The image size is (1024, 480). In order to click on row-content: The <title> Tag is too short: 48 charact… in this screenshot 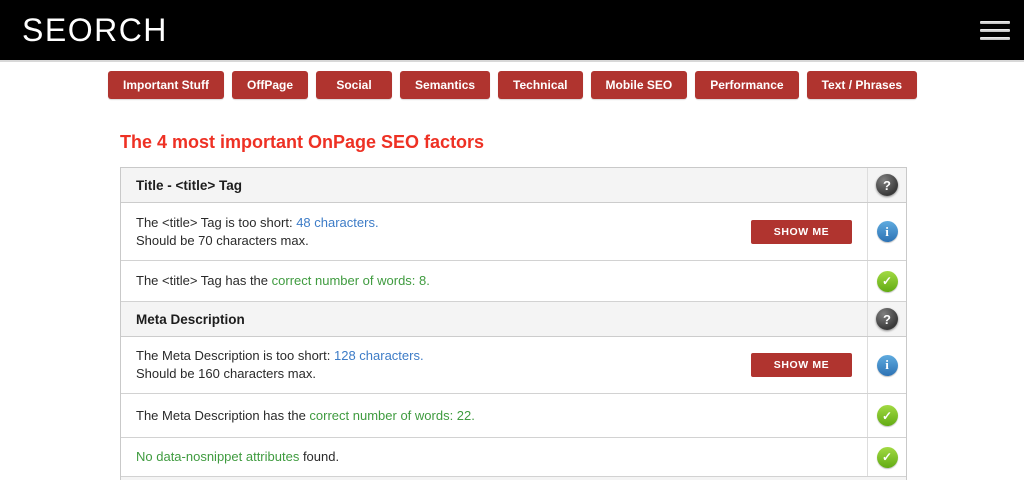, I will do `click(494, 231)`.